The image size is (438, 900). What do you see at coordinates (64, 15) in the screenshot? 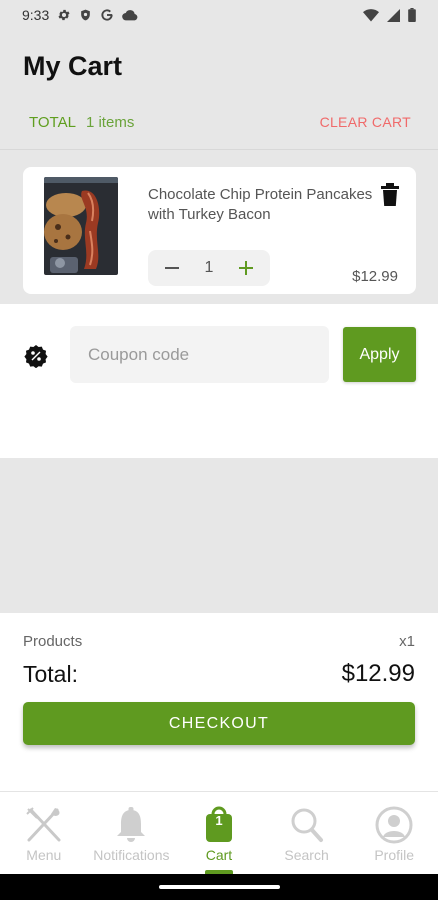
I see `gear-icon` at bounding box center [64, 15].